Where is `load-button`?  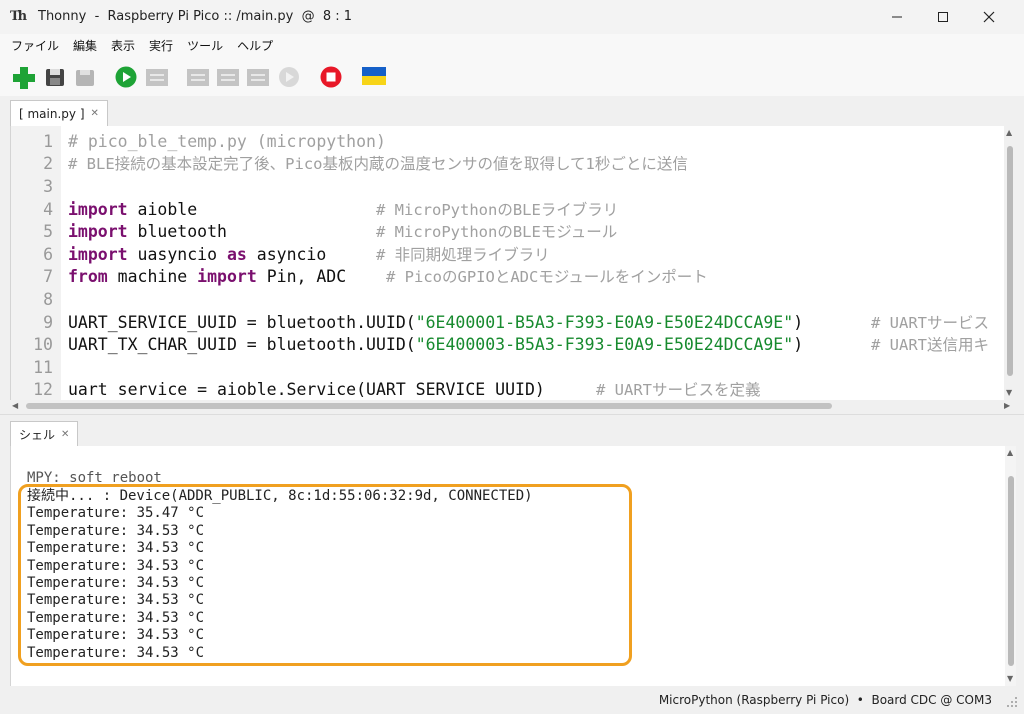
load-button is located at coordinates (85, 77).